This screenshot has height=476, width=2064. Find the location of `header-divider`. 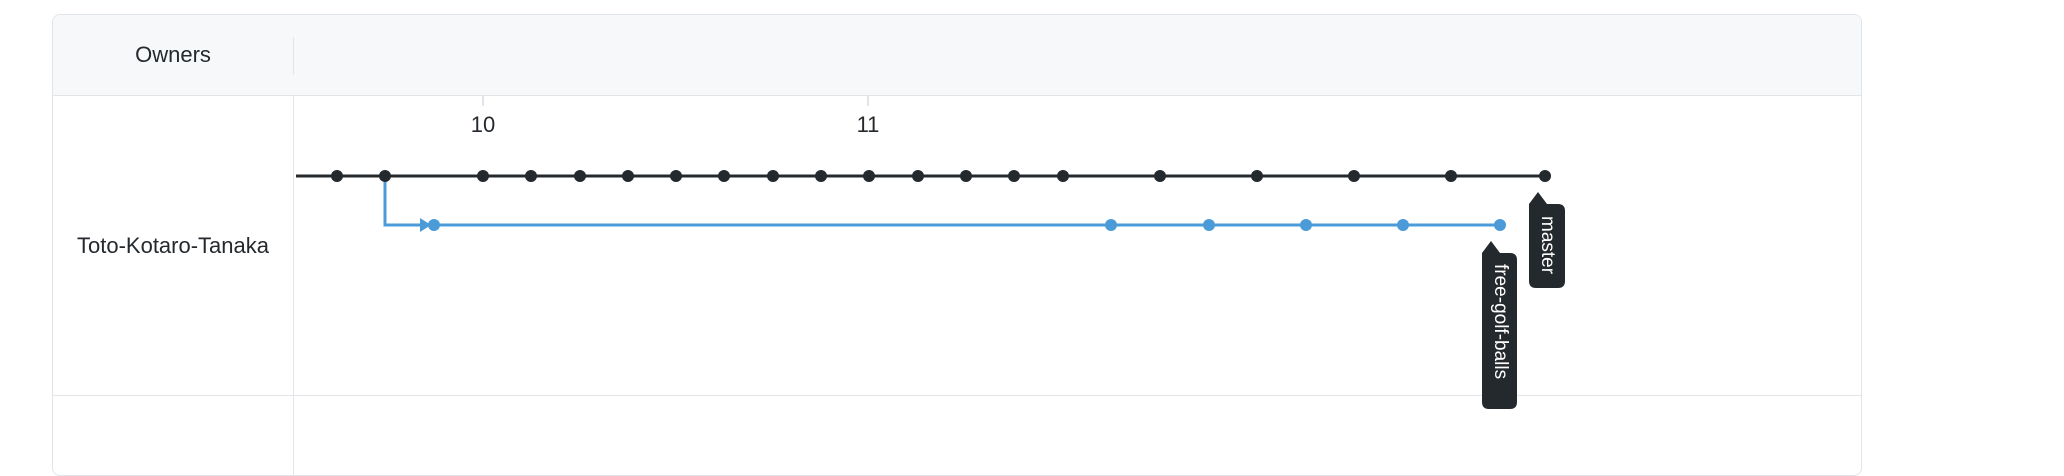

header-divider is located at coordinates (293, 56).